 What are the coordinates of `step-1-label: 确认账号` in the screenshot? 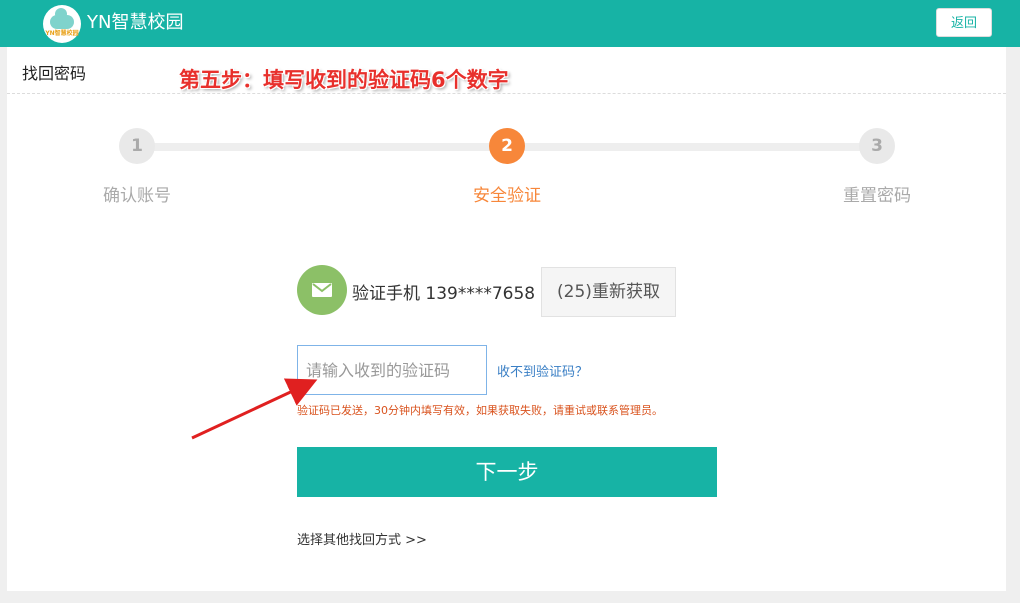 It's located at (137, 196).